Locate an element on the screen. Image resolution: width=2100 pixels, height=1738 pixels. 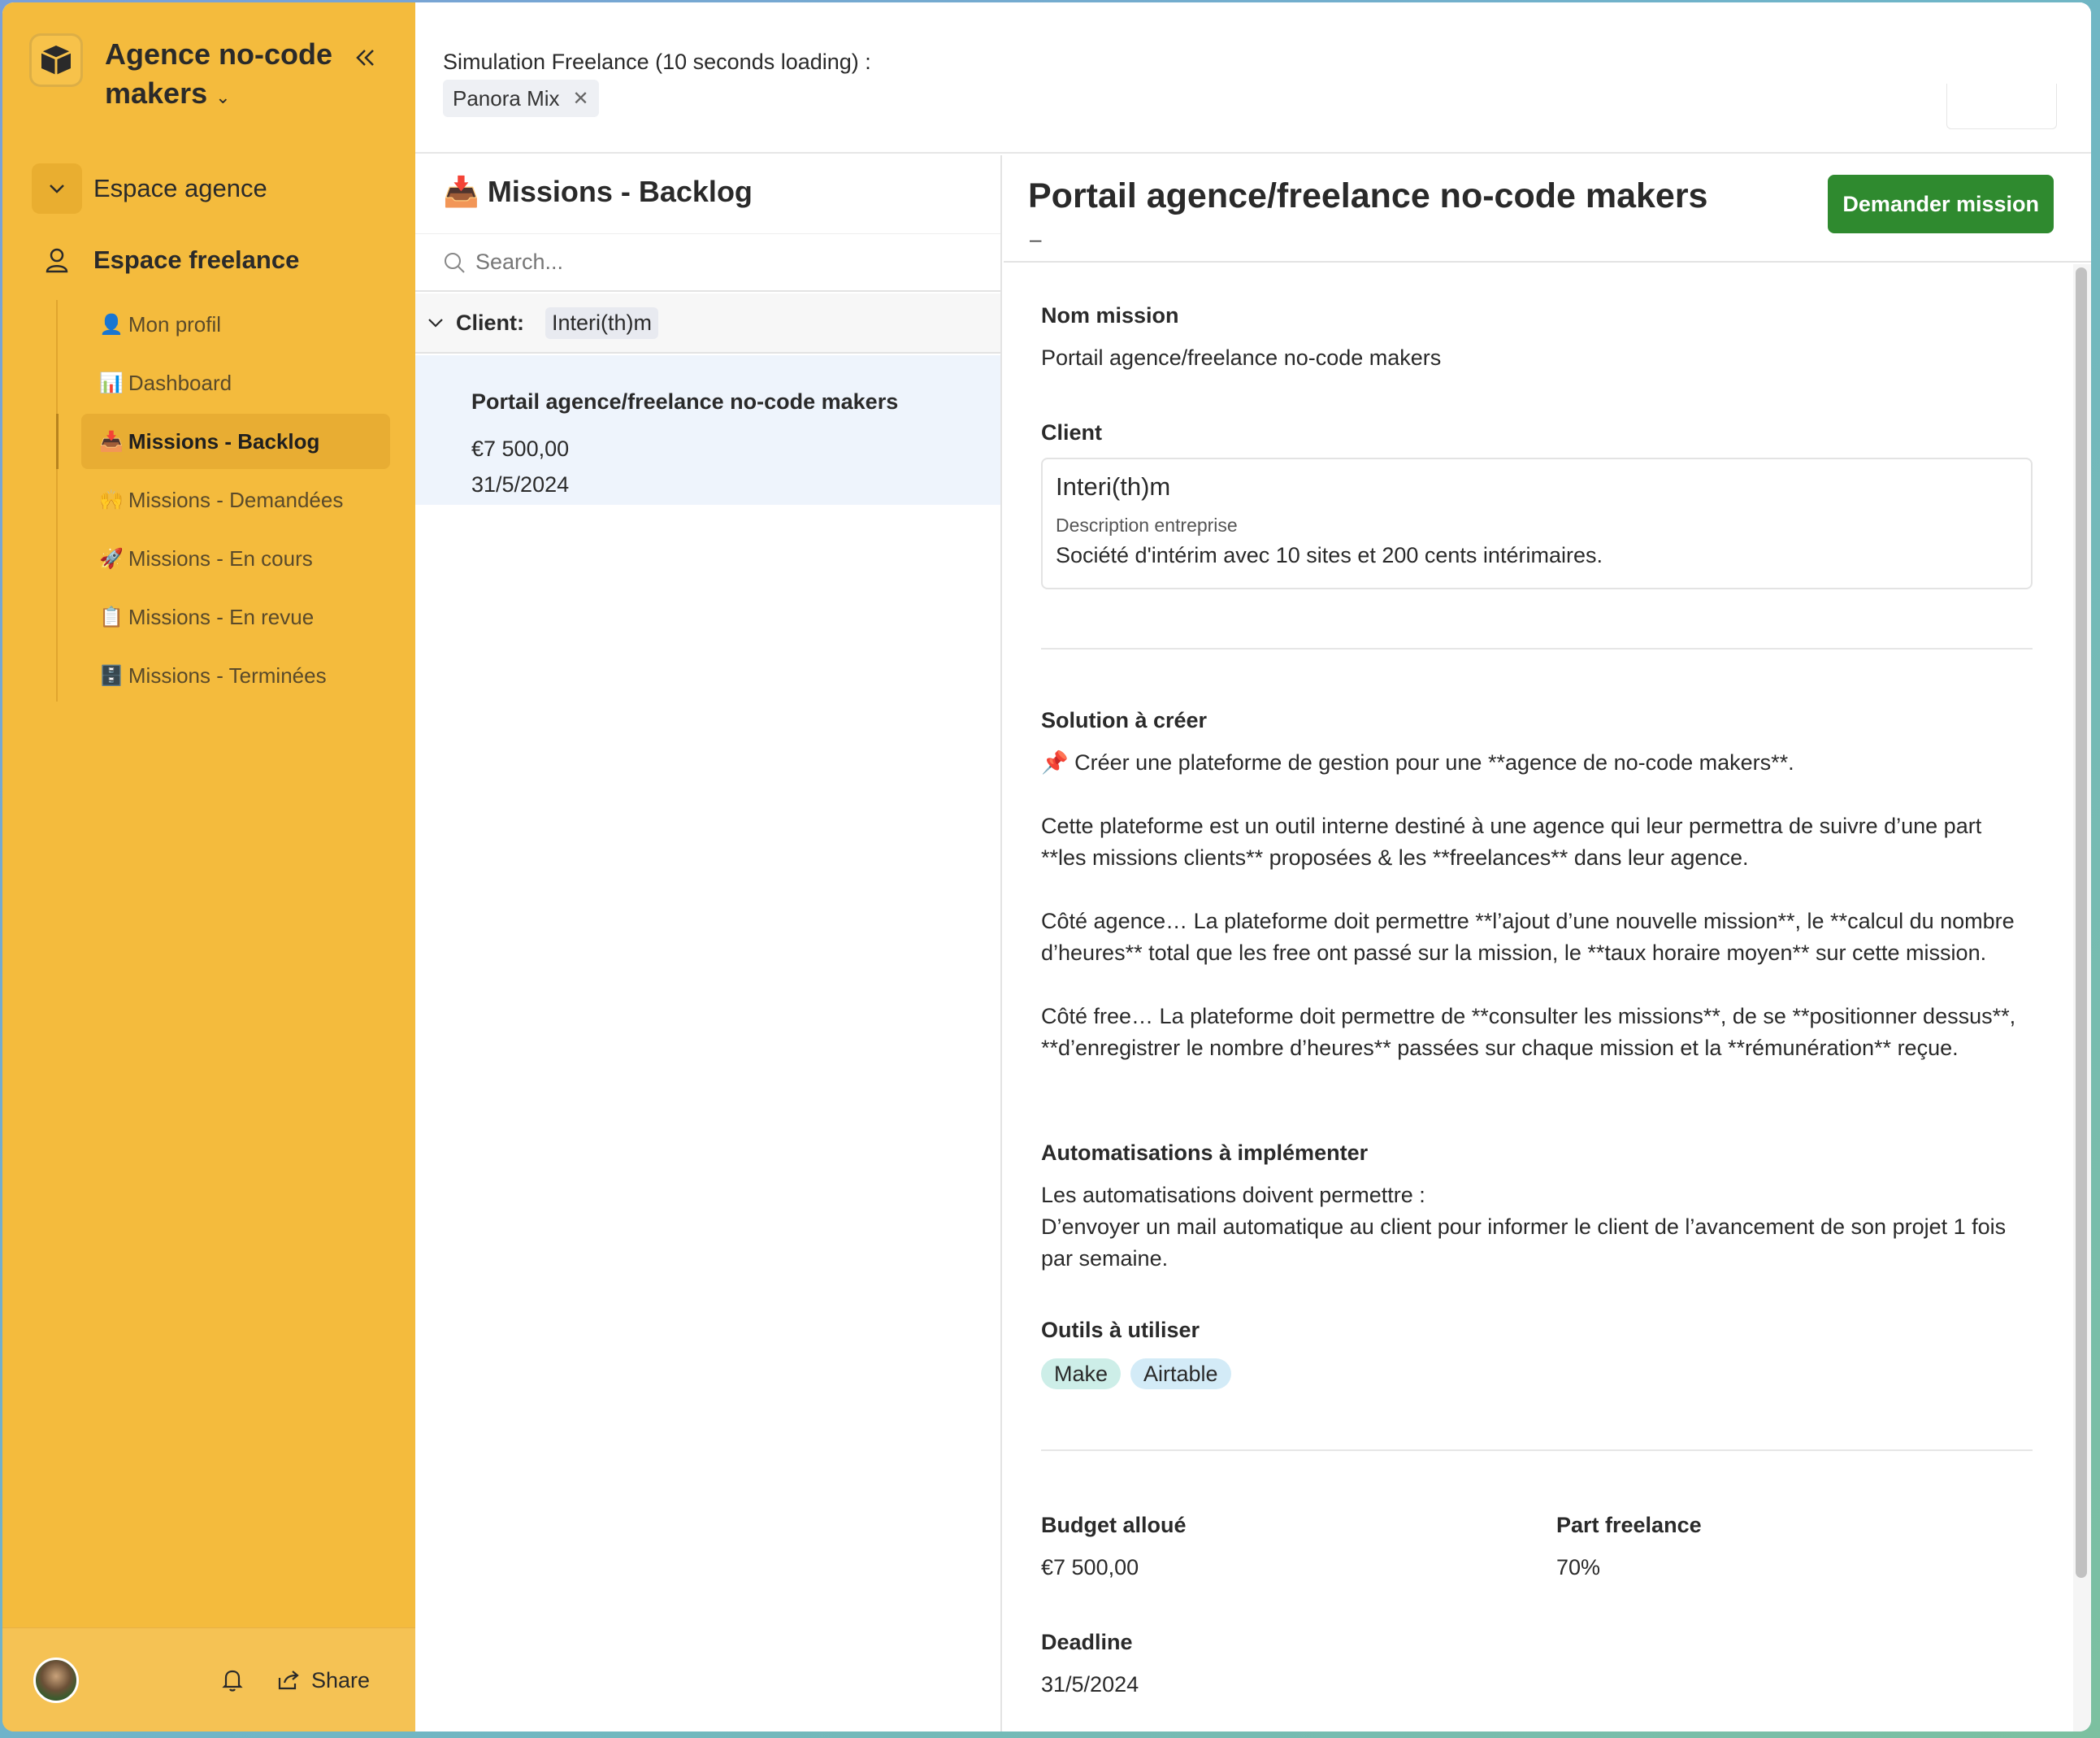
solution-label: Solution à créer is located at coordinates (1124, 720).